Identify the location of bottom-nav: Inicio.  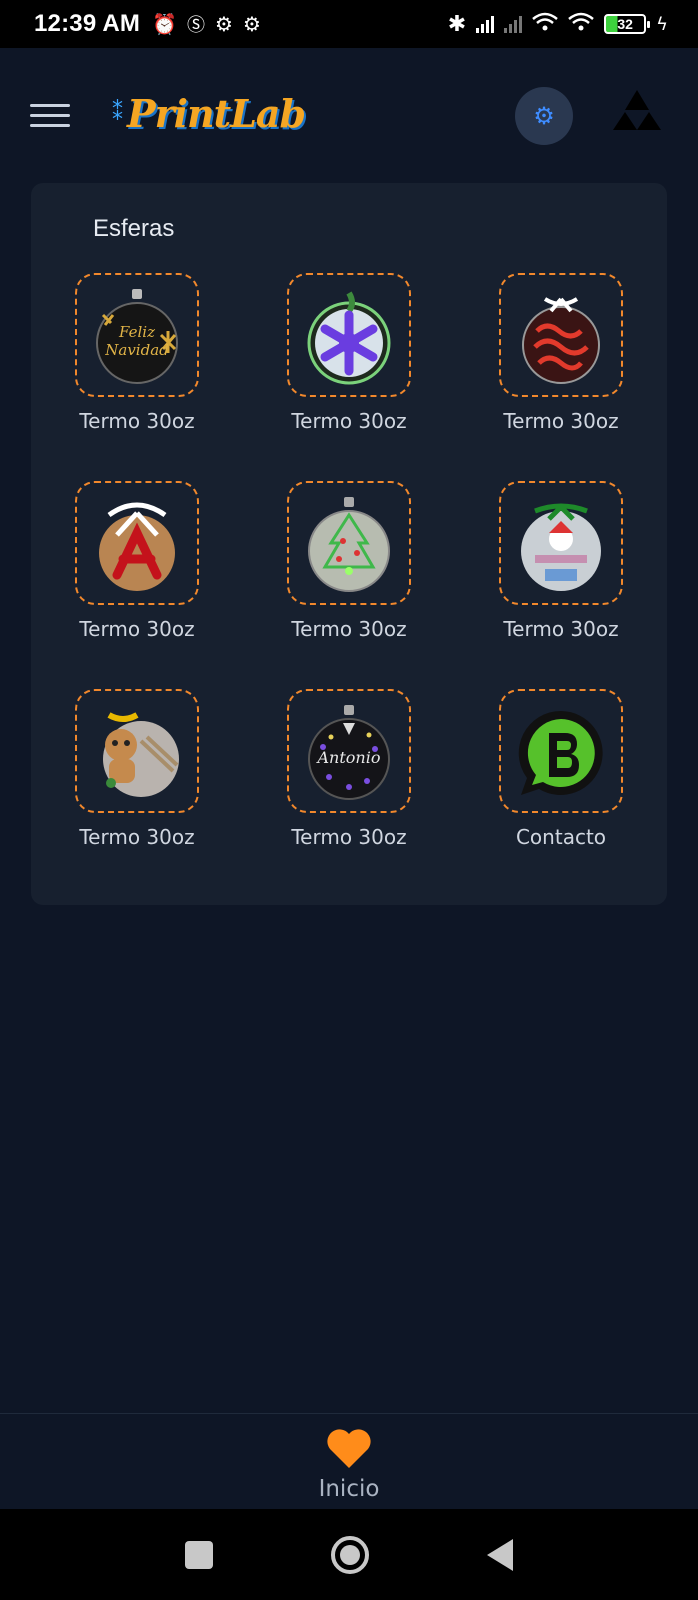
(349, 1461).